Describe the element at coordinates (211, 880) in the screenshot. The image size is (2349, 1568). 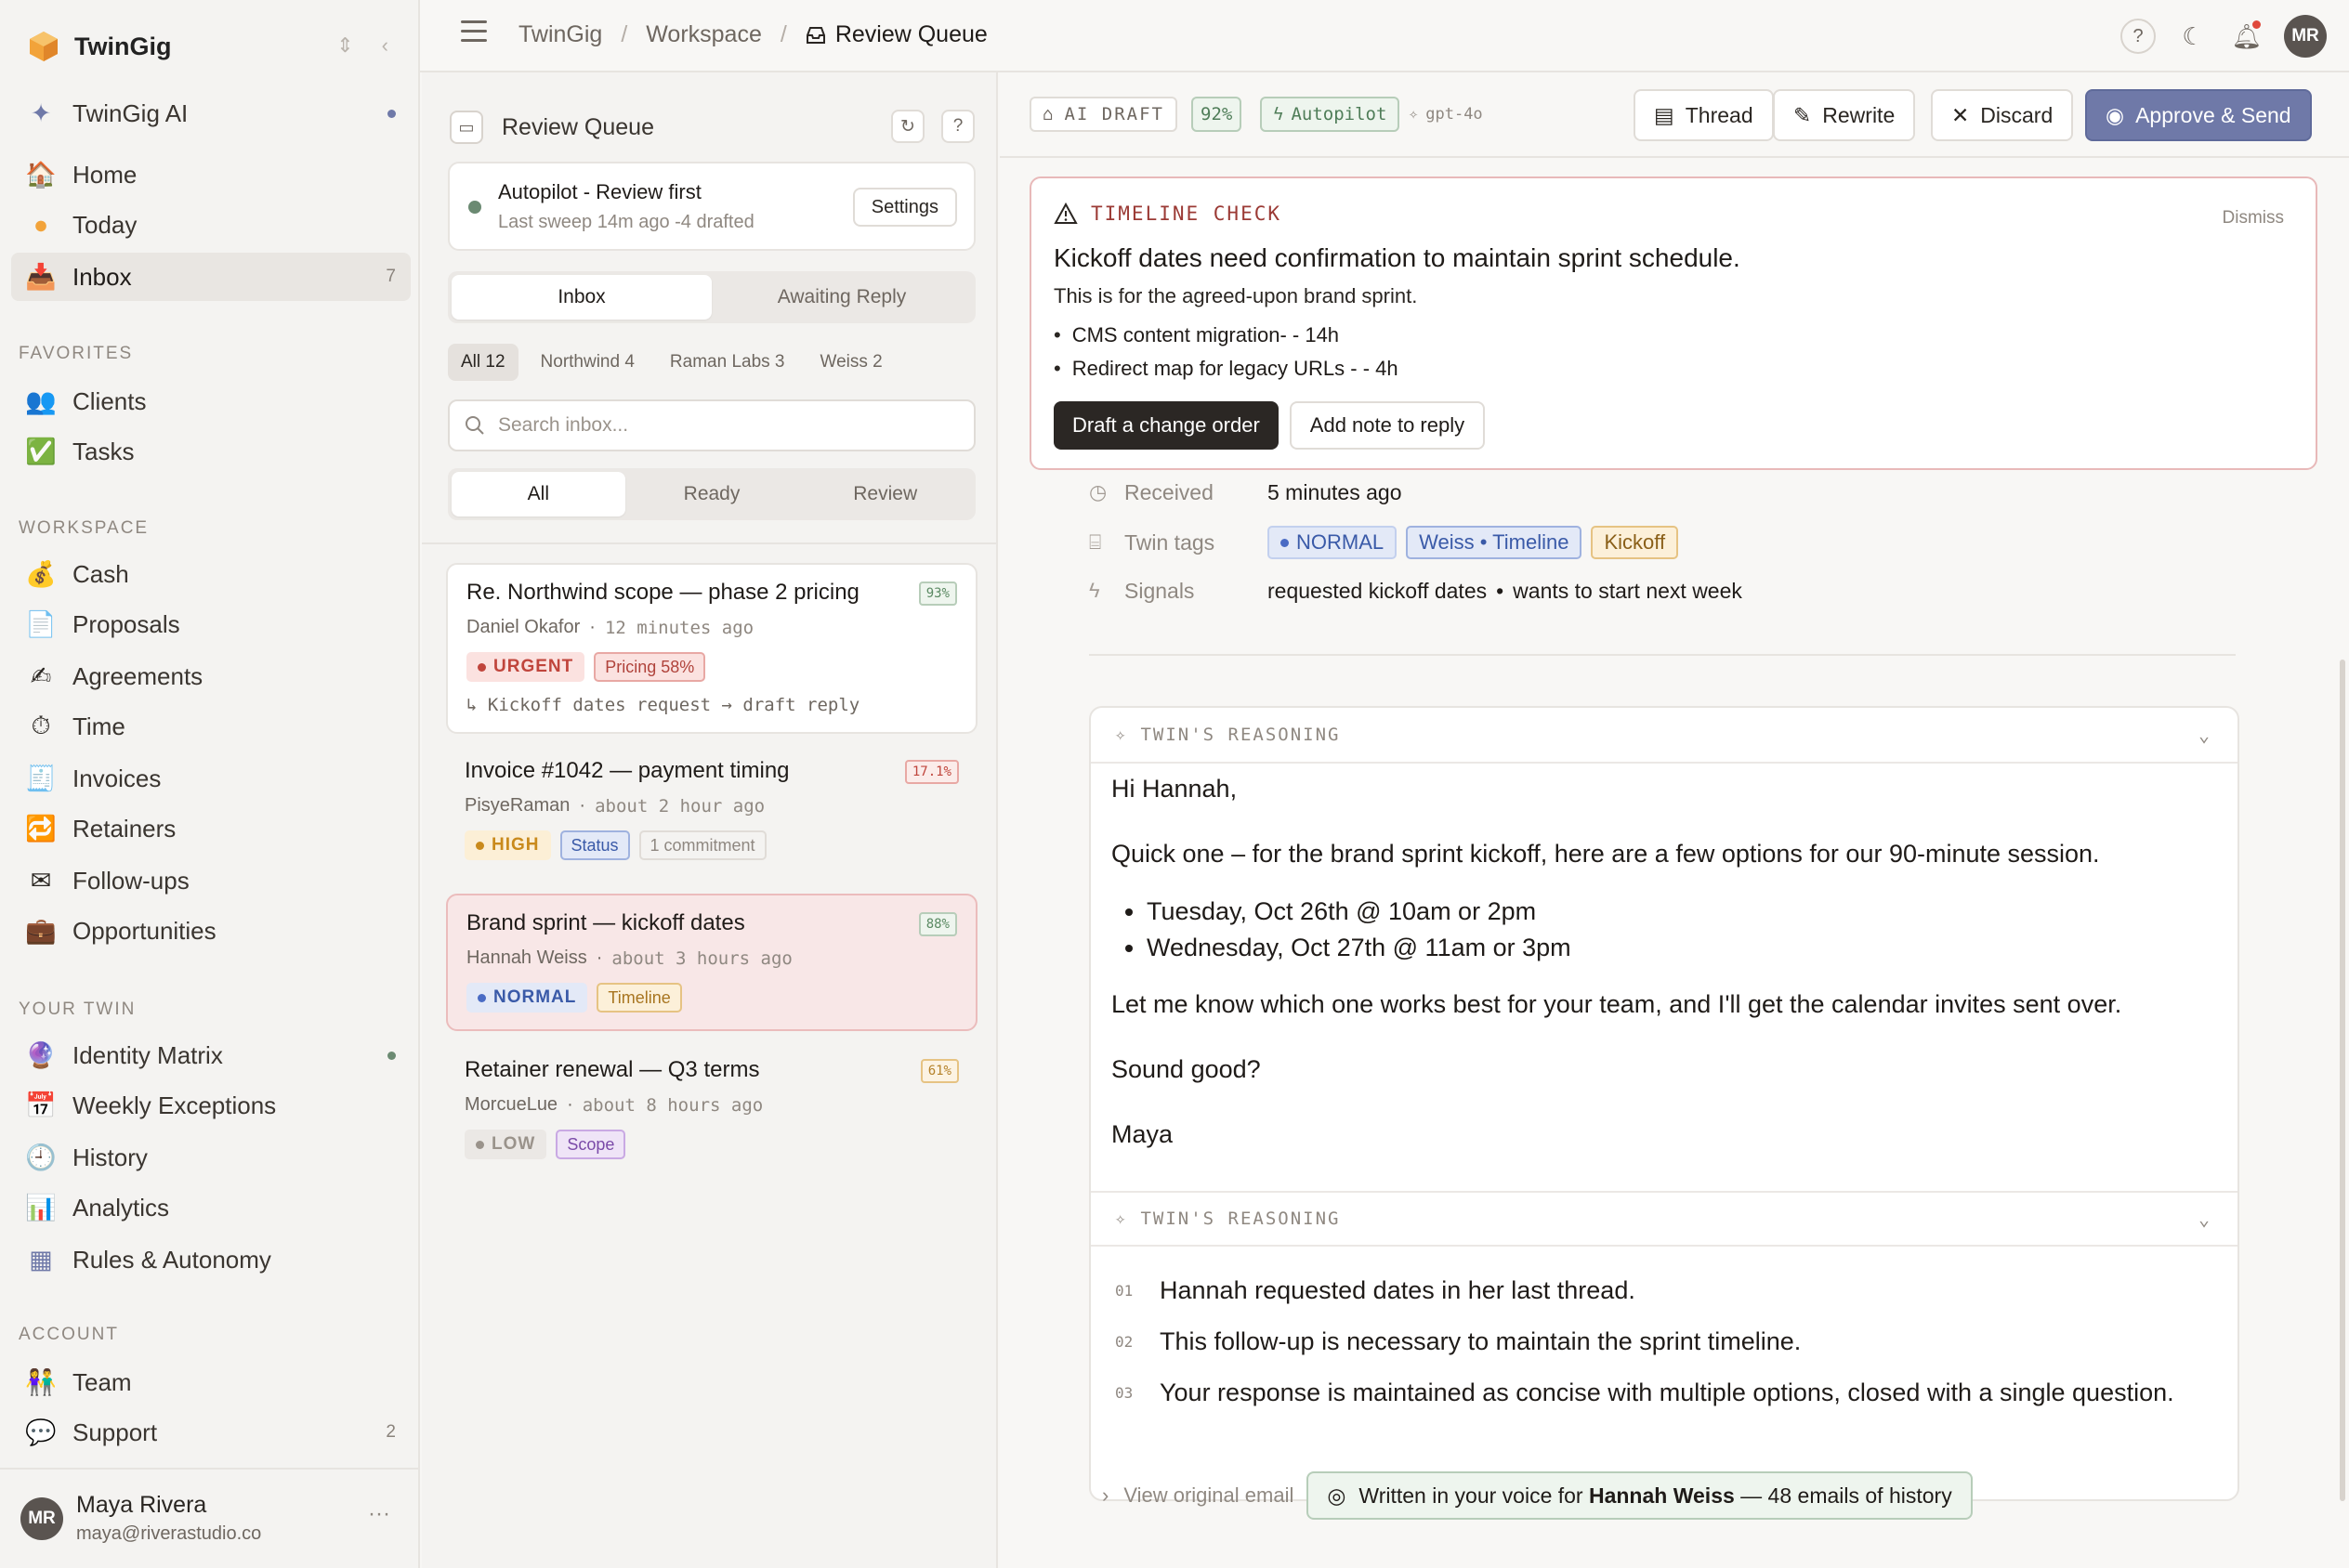
I see `sidebar-item-follow-ups: ✉ Follow-ups` at that location.